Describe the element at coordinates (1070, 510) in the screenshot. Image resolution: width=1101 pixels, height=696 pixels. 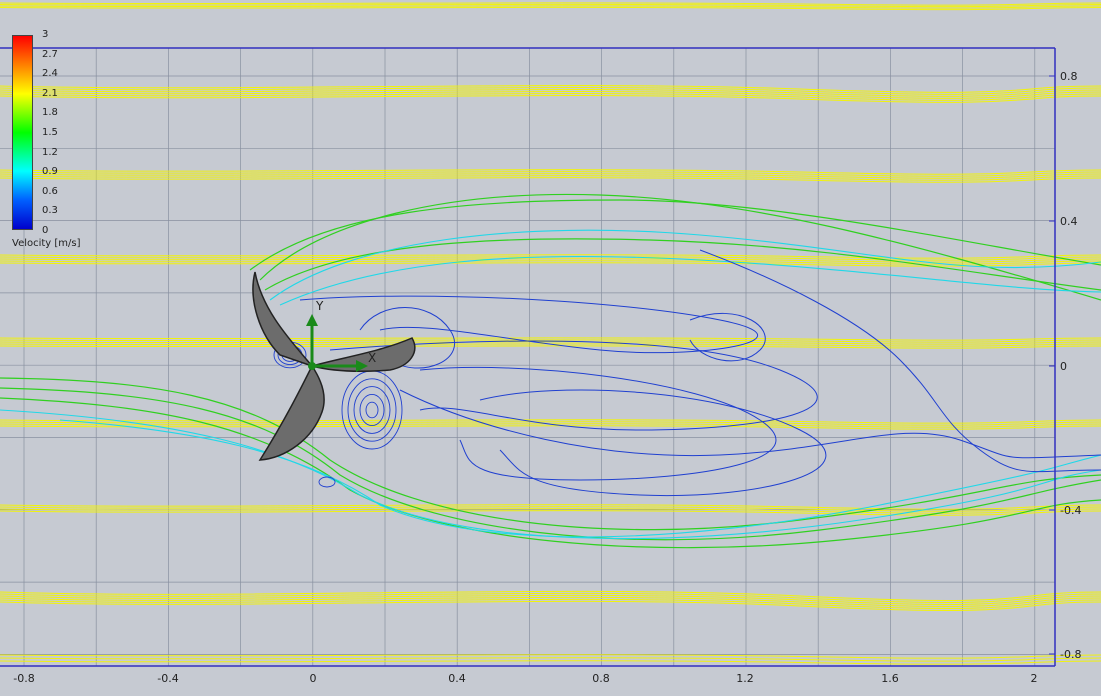
I see `y-tick-label: -0.4` at that location.